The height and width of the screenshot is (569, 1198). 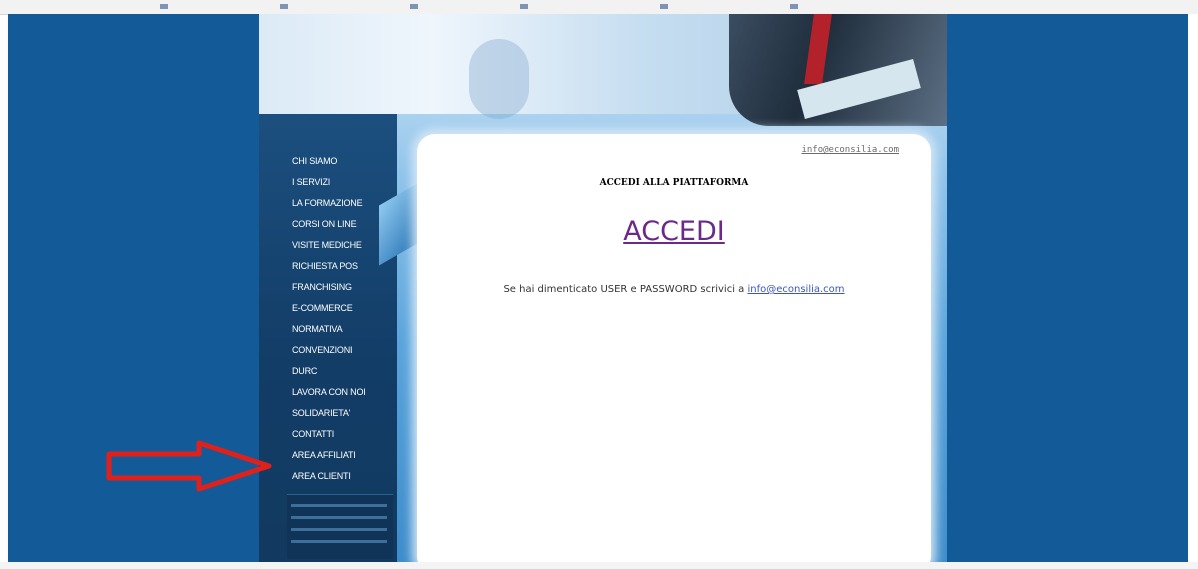 What do you see at coordinates (329, 434) in the screenshot?
I see `sidebar-item-contatti: CONTATTI` at bounding box center [329, 434].